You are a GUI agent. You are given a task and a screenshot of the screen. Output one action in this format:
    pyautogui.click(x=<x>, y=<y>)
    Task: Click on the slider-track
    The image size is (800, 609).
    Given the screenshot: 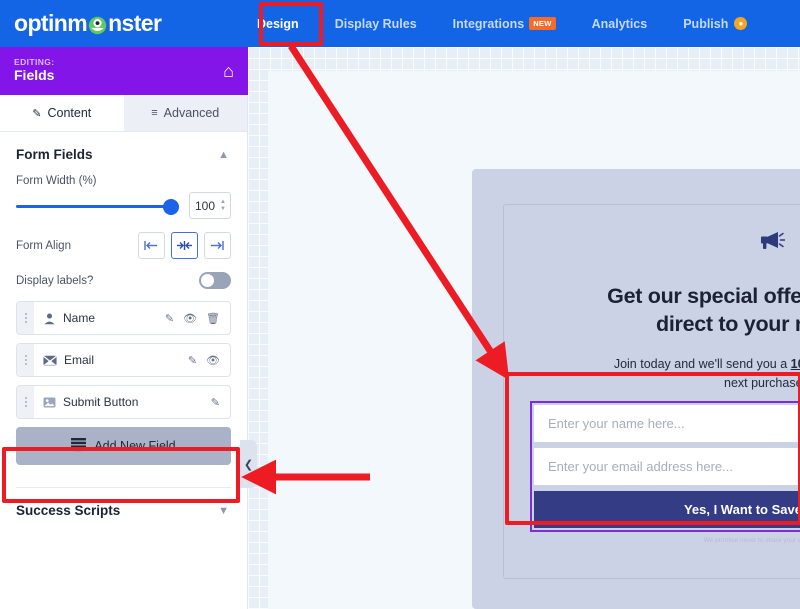 What is the action you would take?
    pyautogui.click(x=97, y=206)
    